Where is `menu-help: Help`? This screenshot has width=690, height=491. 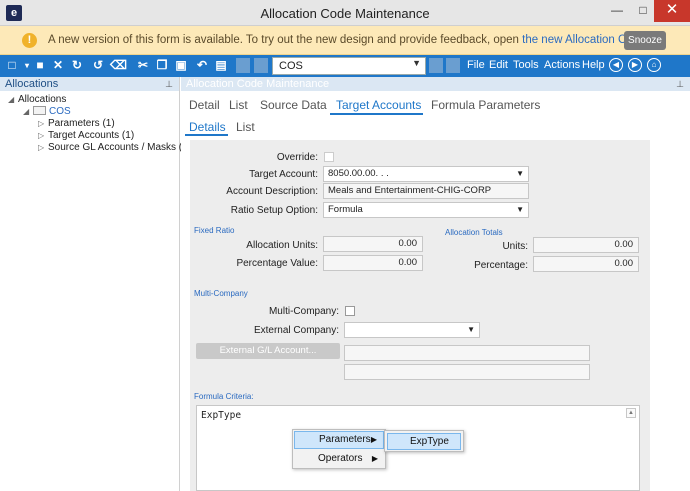
menu-help: Help is located at coordinates (593, 65).